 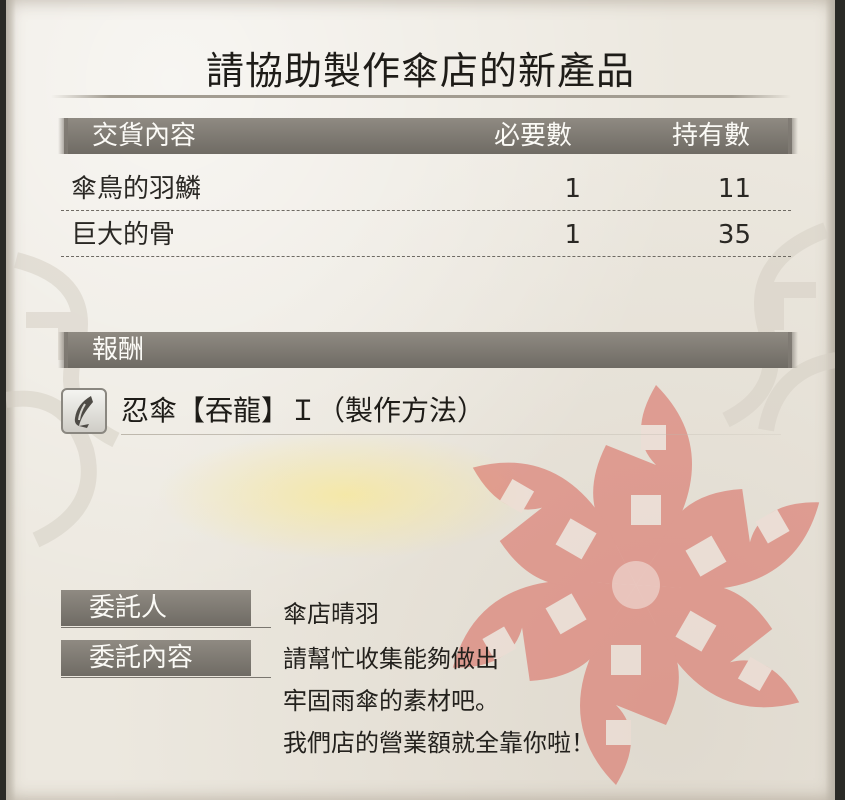 I want to click on umbrella-weapon-icon, so click(x=84, y=411).